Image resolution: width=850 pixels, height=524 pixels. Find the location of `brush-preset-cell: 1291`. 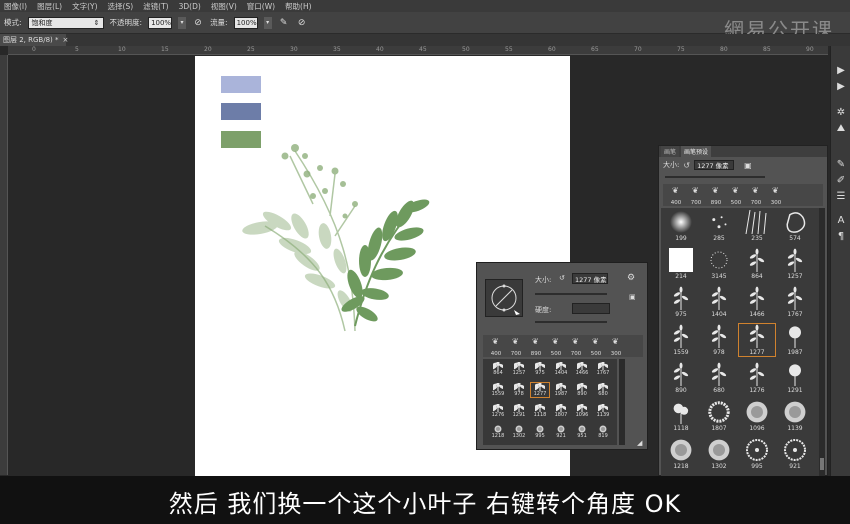

brush-preset-cell: 1291 is located at coordinates (795, 378).